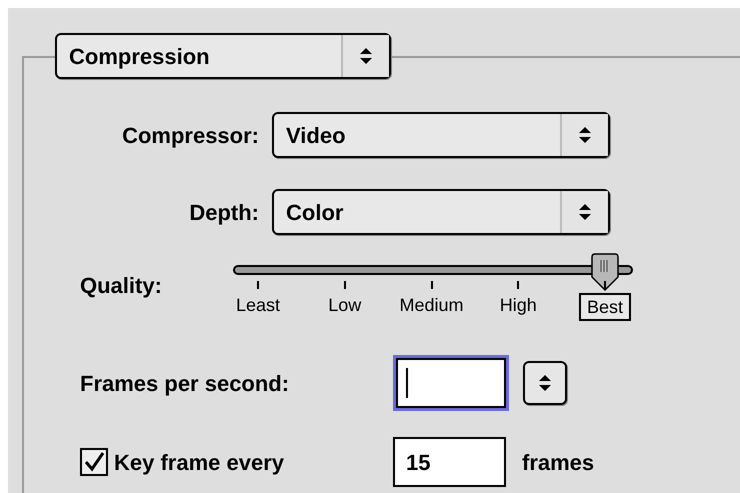 The height and width of the screenshot is (493, 740). I want to click on frames-unit-label: frames, so click(558, 462).